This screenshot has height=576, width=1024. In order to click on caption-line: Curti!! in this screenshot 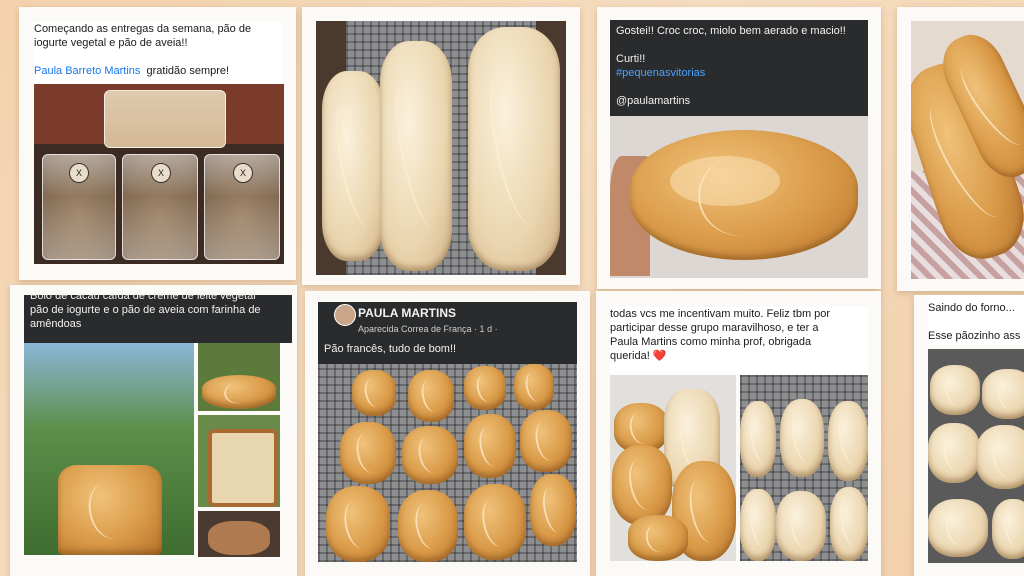, I will do `click(631, 59)`.